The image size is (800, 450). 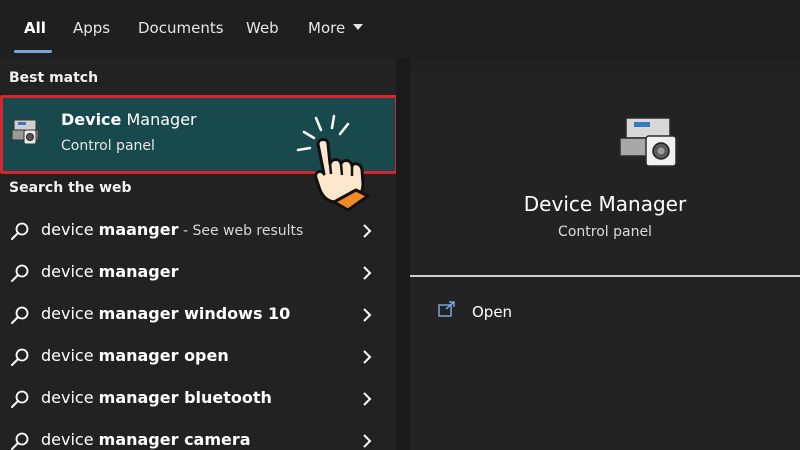 What do you see at coordinates (70, 188) in the screenshot?
I see `search-web-heading: Search the web` at bounding box center [70, 188].